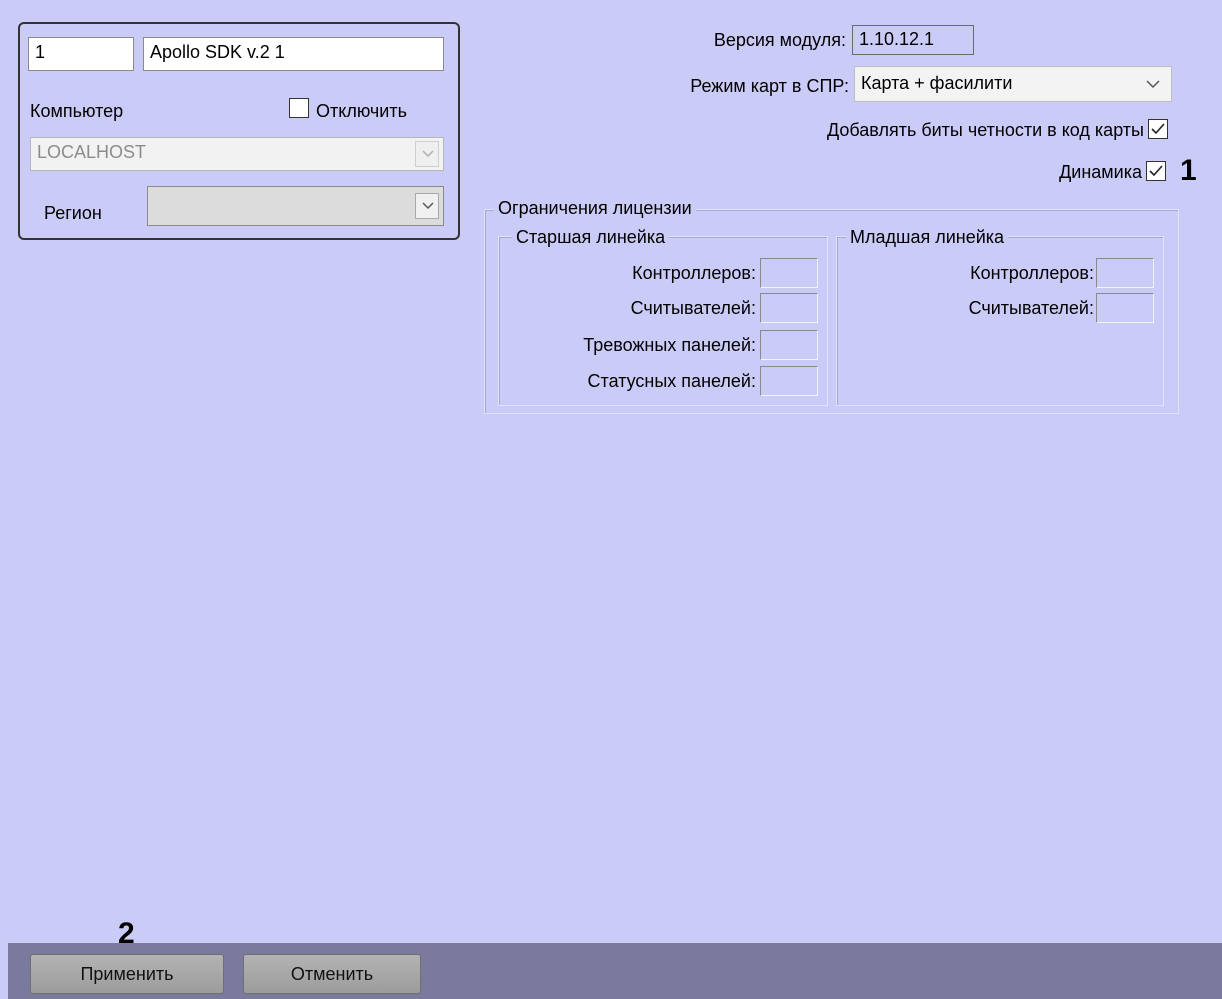 The image size is (1222, 999). I want to click on annotation-marker-2: 2, so click(126, 933).